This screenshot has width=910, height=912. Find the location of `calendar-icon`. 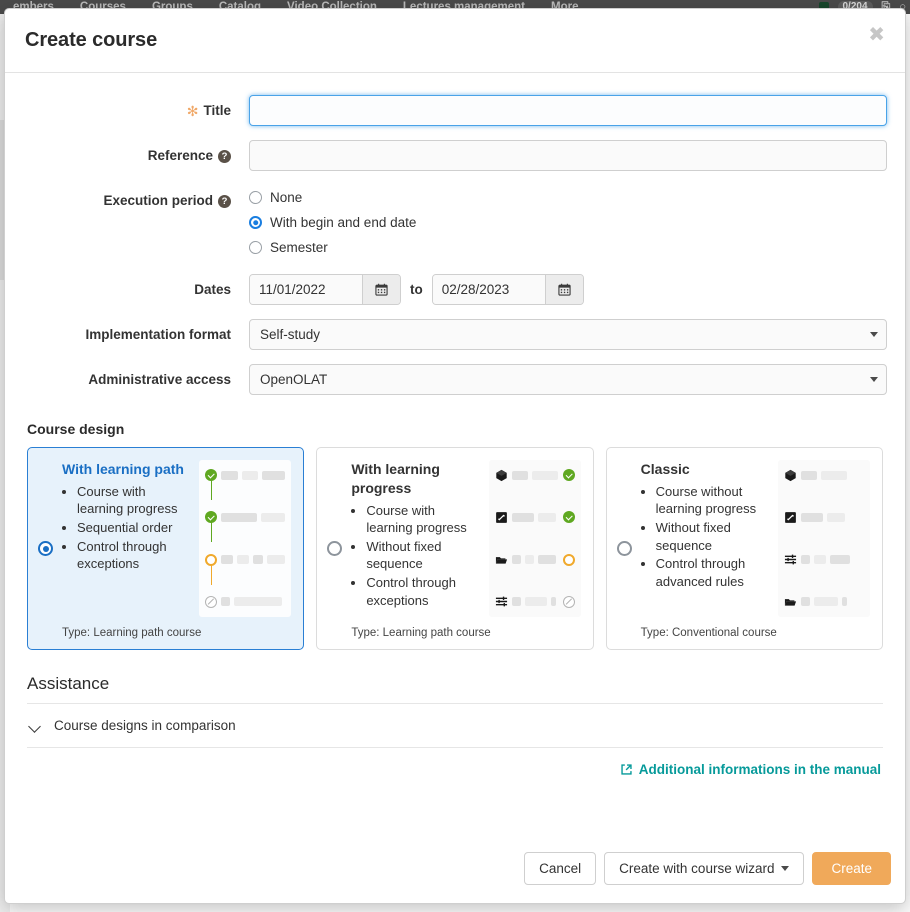

calendar-icon is located at coordinates (564, 289).